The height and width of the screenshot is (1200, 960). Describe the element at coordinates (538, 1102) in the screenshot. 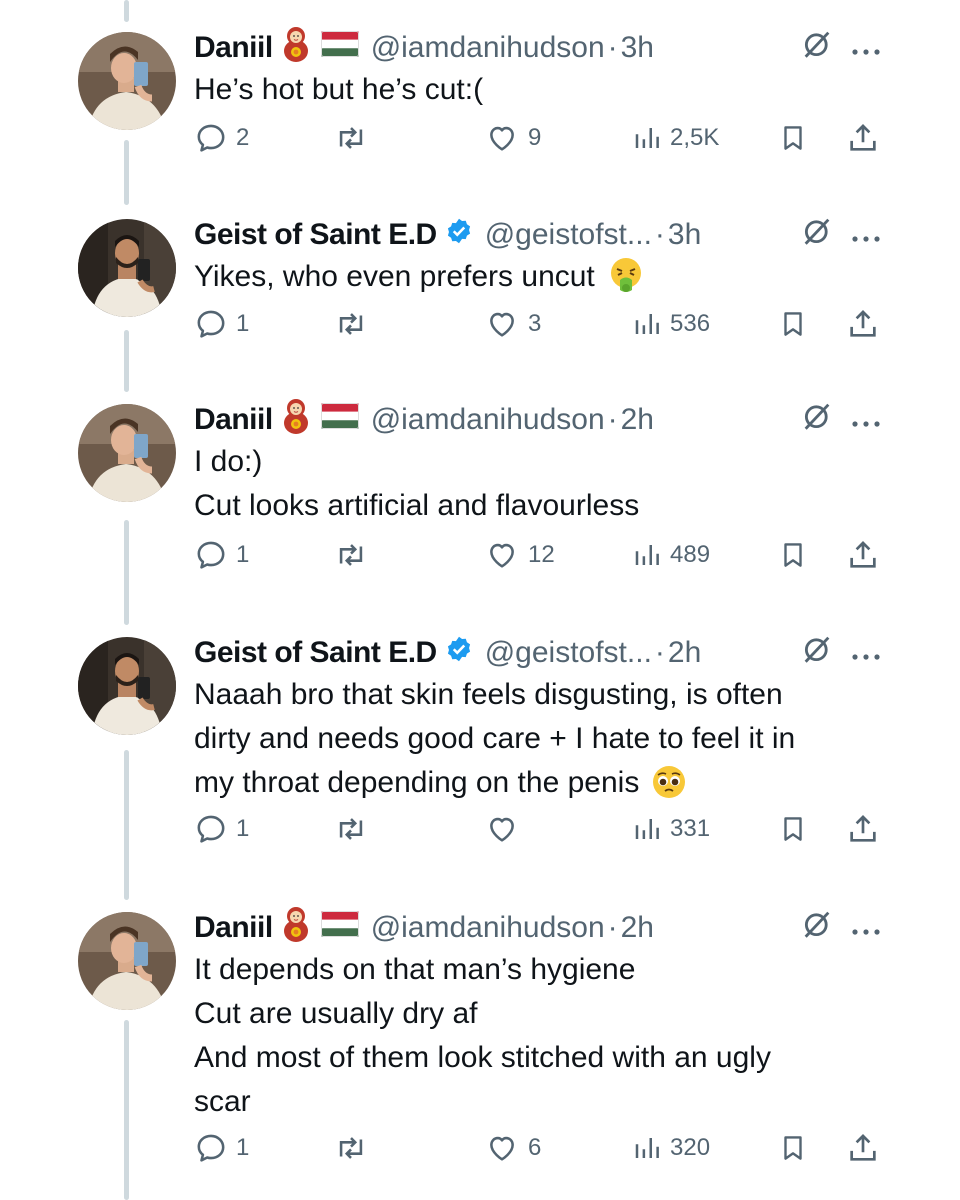

I see `tweet-text-line: scar` at that location.